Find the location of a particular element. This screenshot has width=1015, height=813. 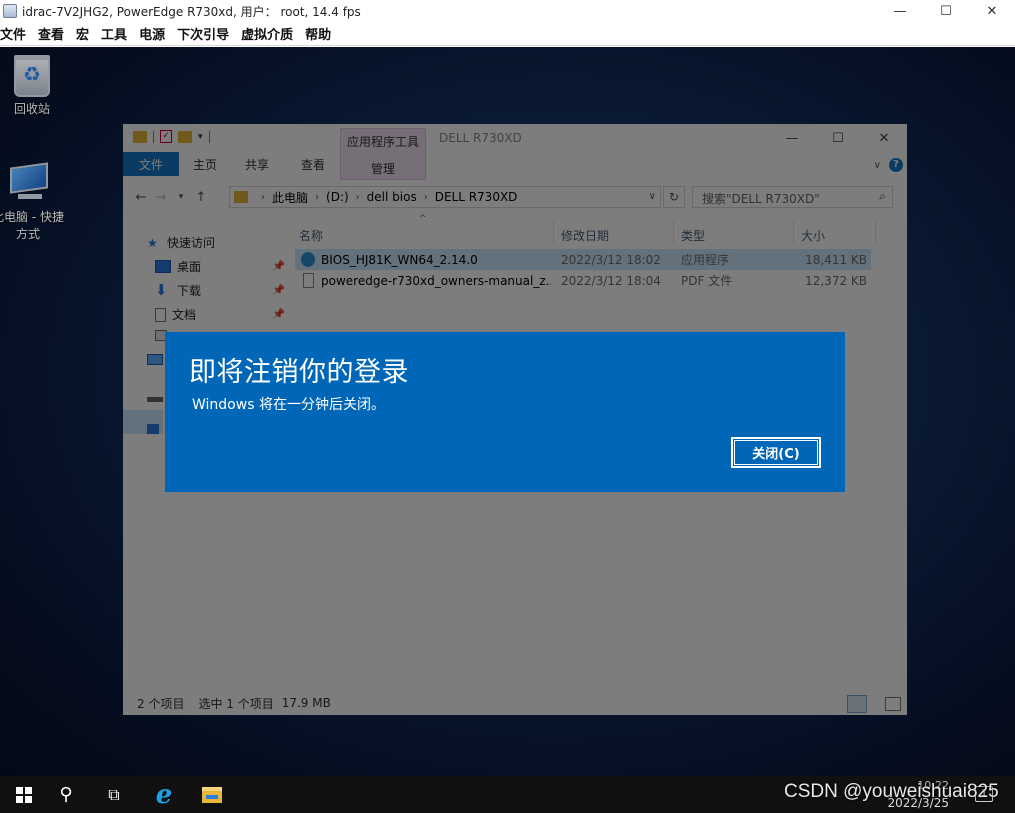

internet-explorer-icon: e is located at coordinates (164, 794).